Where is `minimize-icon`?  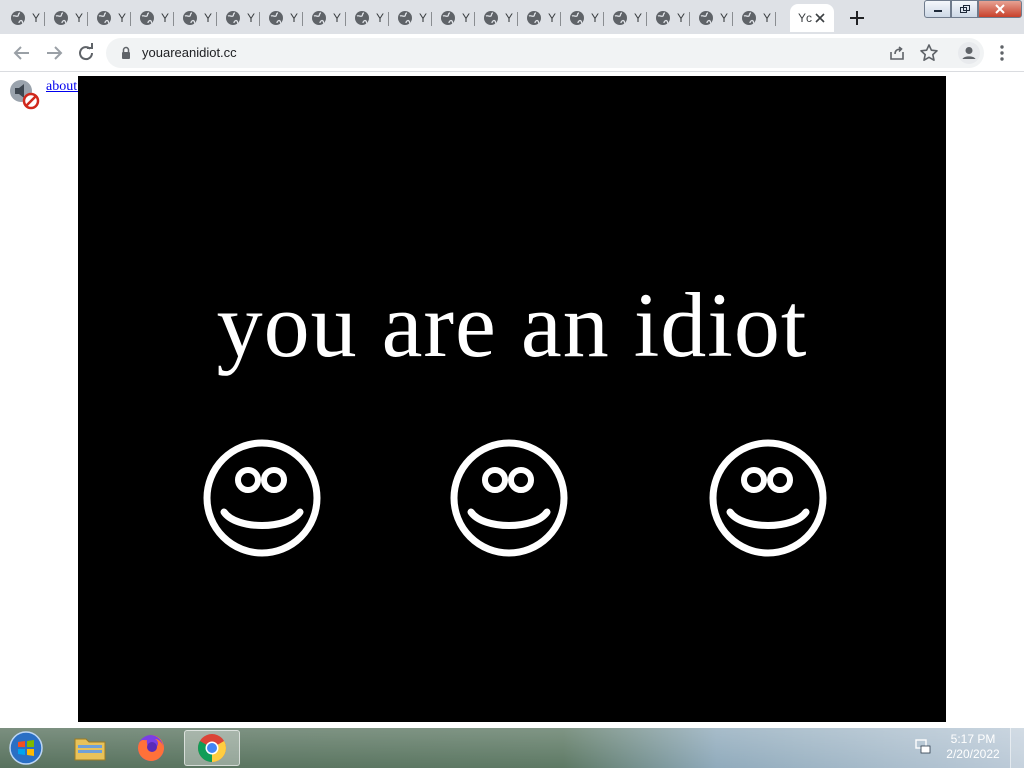
minimize-icon is located at coordinates (937, 11).